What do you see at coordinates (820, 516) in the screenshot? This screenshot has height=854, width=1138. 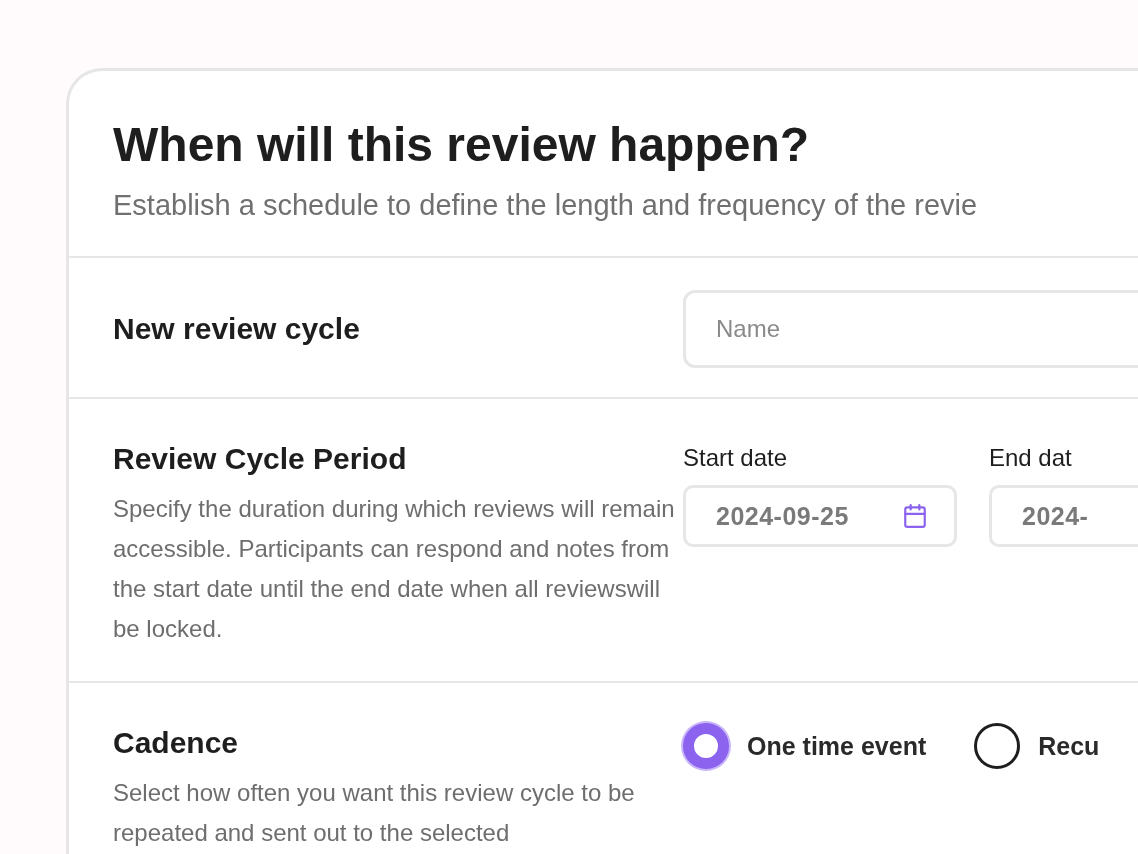 I see `date-field: 2024-09-25` at bounding box center [820, 516].